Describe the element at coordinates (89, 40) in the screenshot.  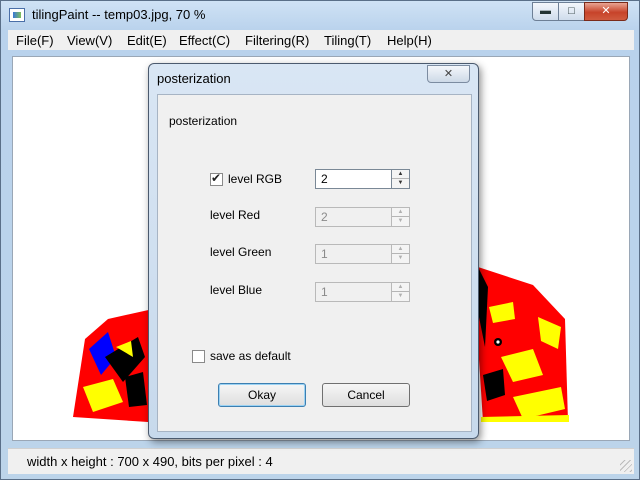
I see `menu-view: View(V)` at that location.